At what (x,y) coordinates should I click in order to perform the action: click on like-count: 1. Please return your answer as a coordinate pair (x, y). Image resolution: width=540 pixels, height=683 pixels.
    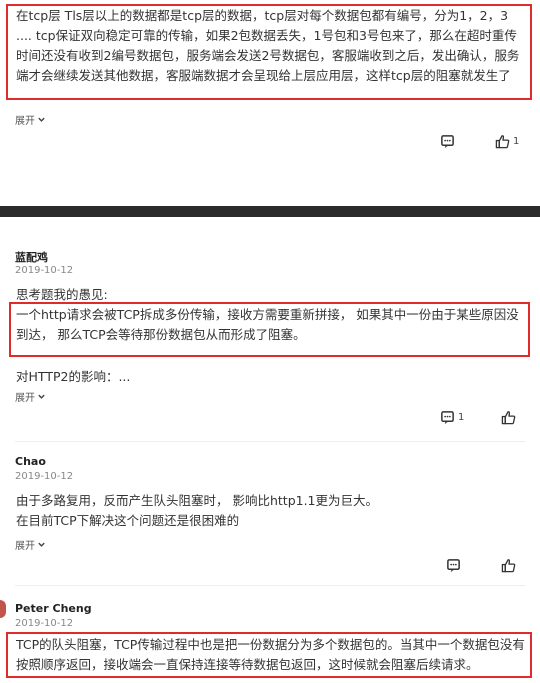
    Looking at the image, I should click on (516, 141).